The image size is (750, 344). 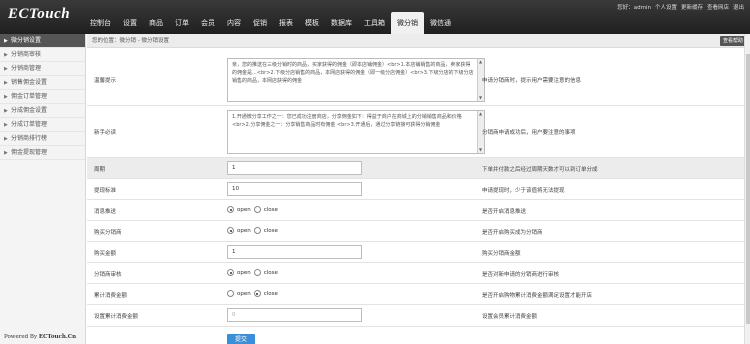 What do you see at coordinates (105, 254) in the screenshot?
I see `buy-amount-label: 购买金额` at bounding box center [105, 254].